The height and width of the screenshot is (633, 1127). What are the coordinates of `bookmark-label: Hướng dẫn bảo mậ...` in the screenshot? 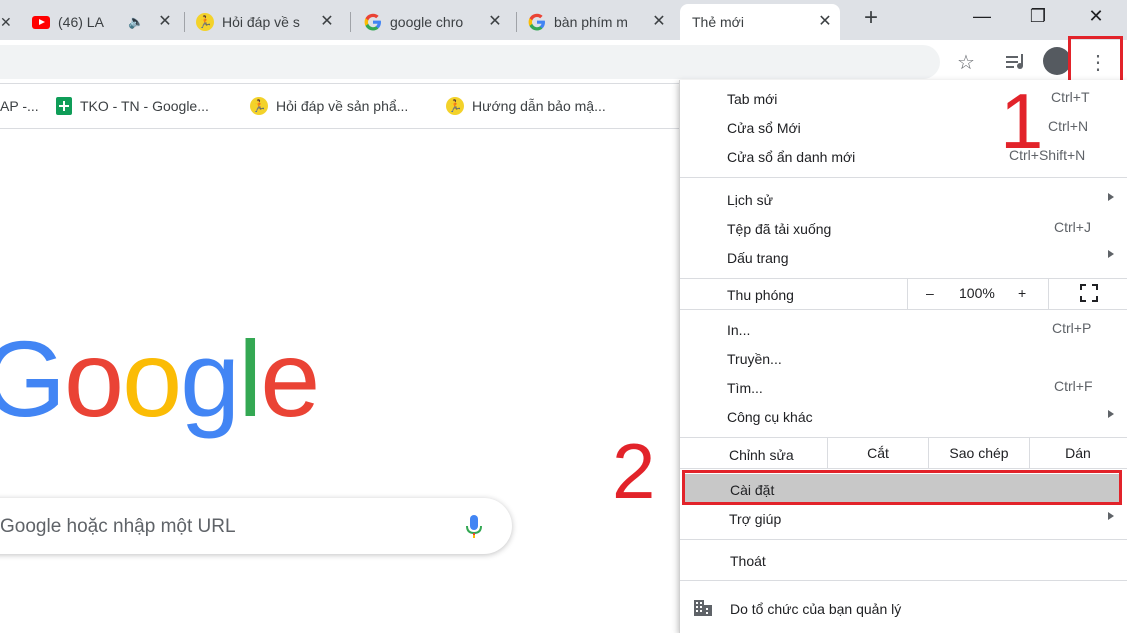 It's located at (539, 106).